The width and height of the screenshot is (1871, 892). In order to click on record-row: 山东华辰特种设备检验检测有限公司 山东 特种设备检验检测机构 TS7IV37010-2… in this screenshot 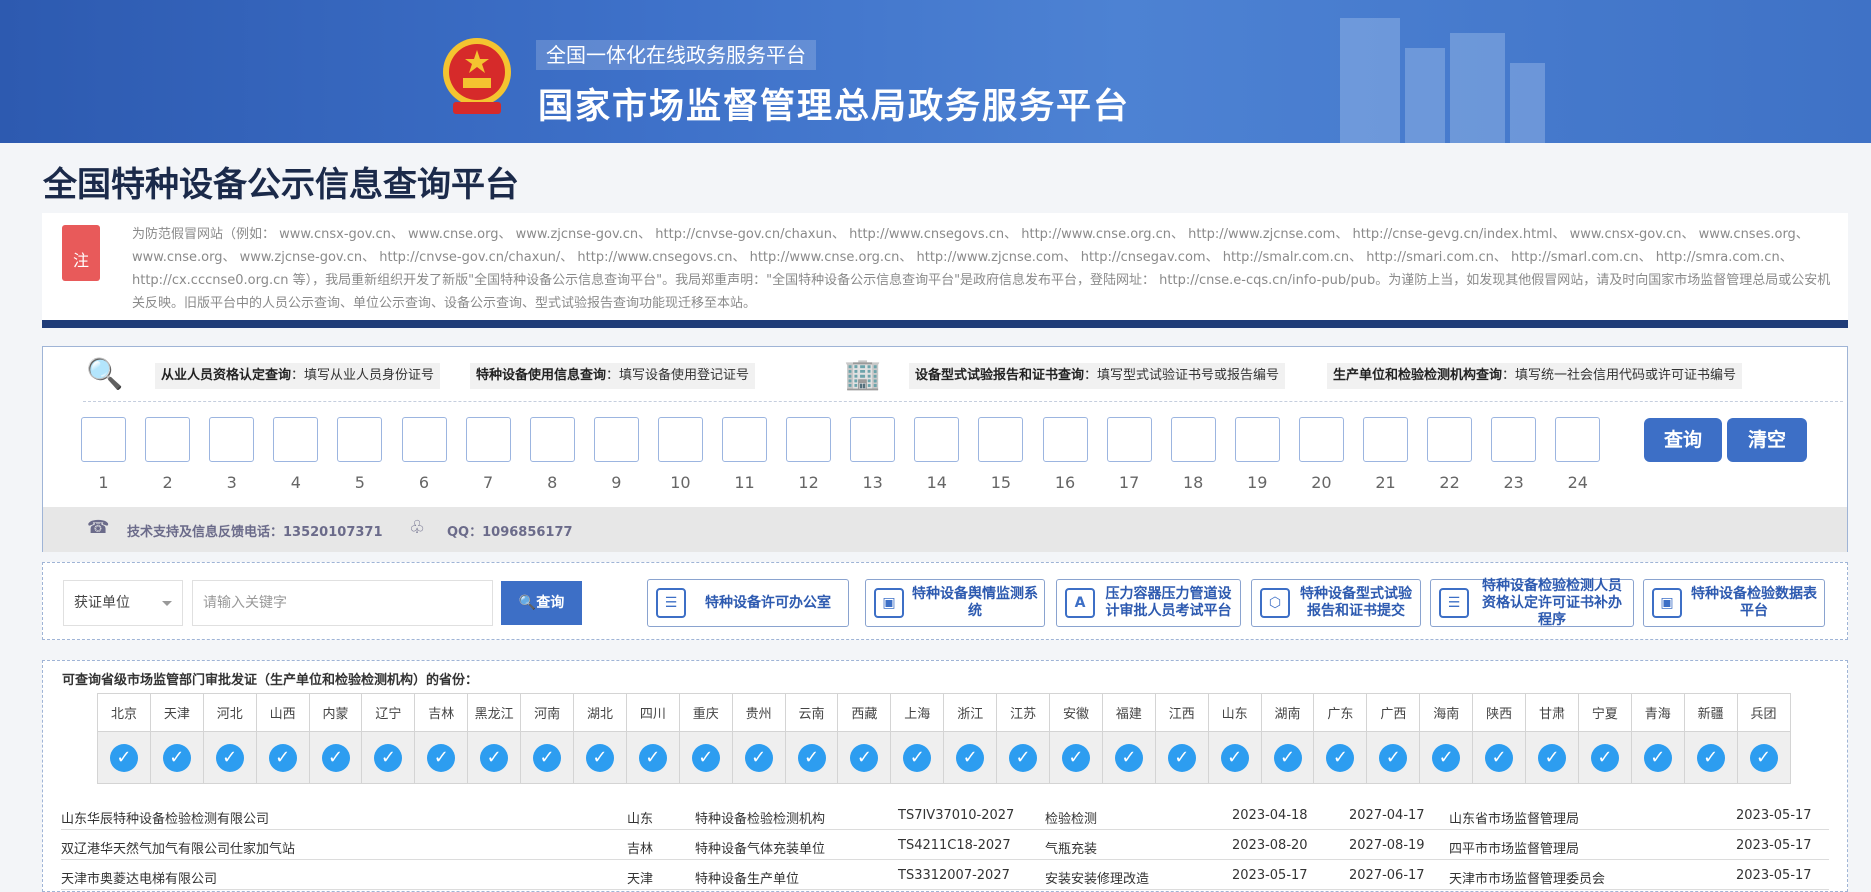, I will do `click(945, 815)`.